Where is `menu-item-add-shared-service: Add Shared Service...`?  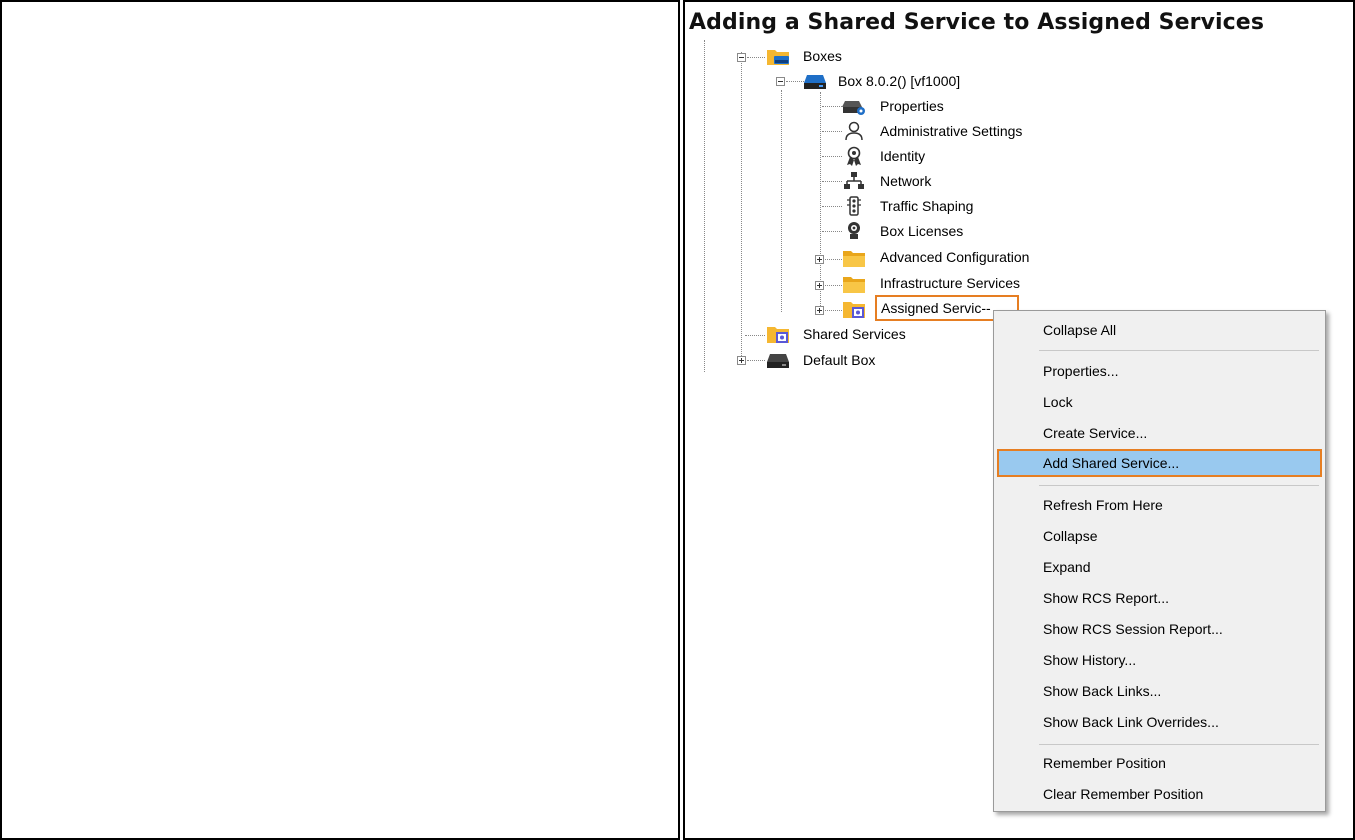
menu-item-add-shared-service: Add Shared Service... is located at coordinates (1159, 463).